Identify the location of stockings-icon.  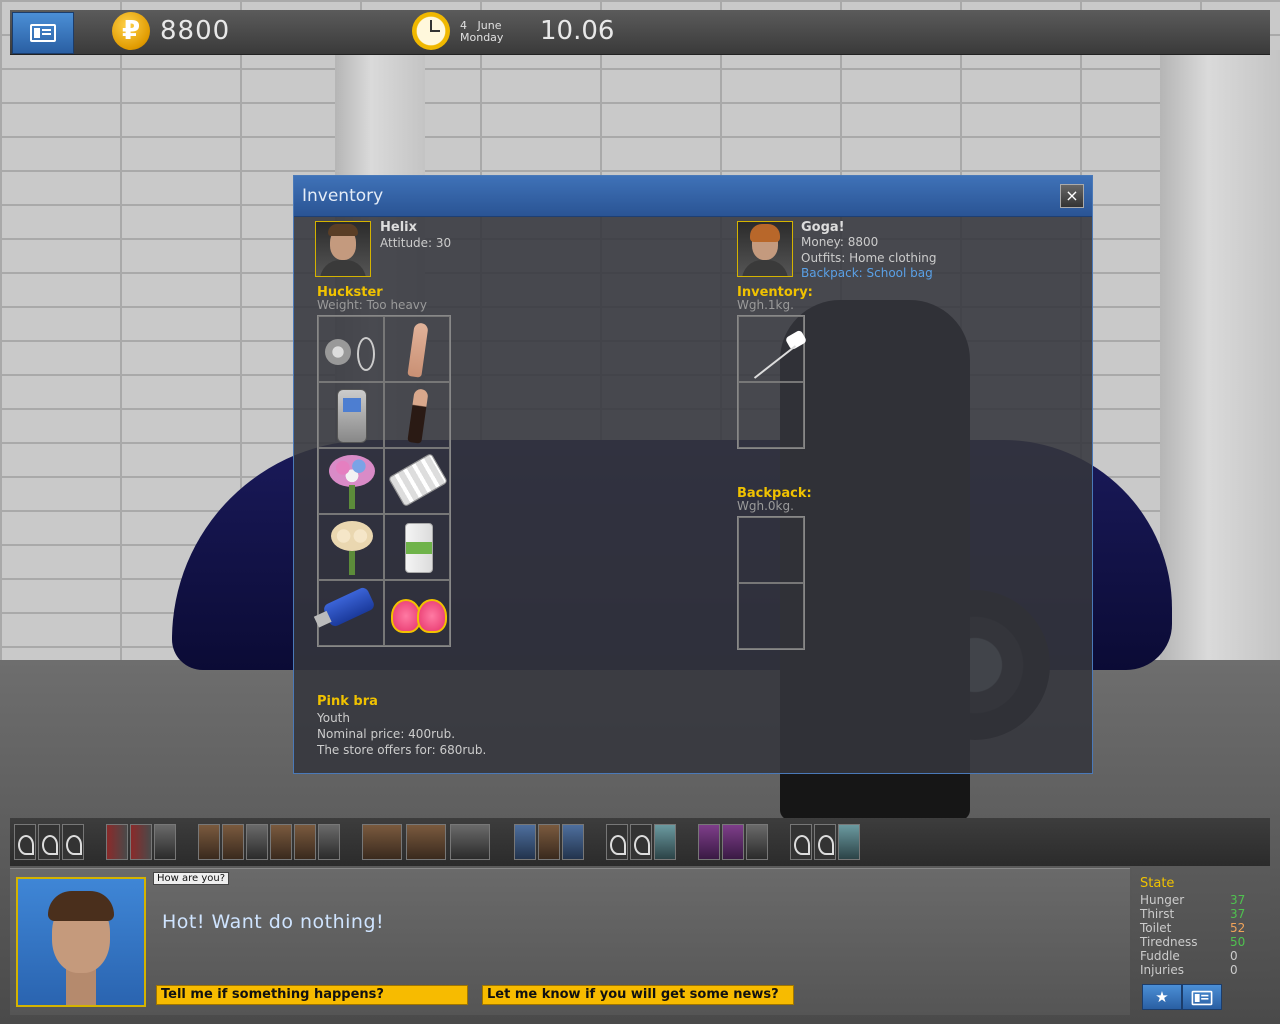
(418, 350).